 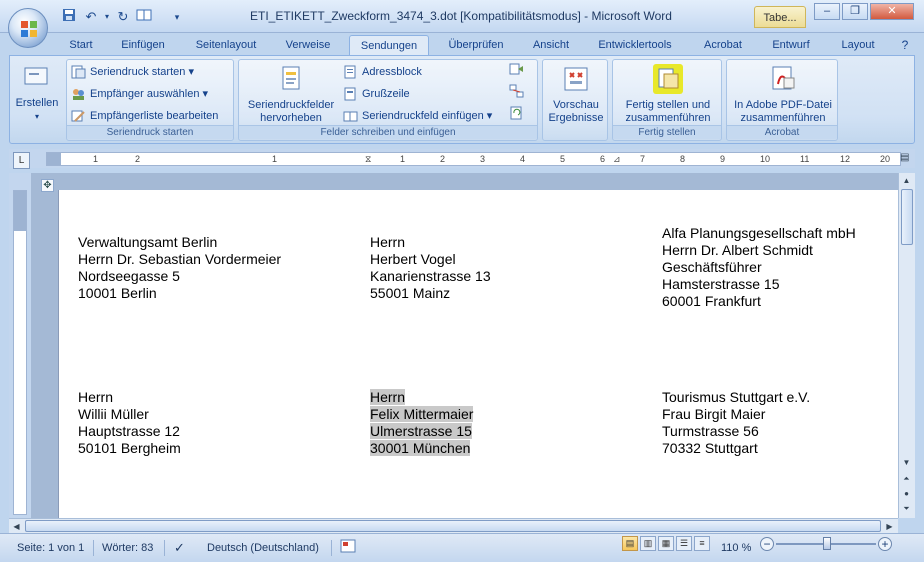 What do you see at coordinates (389, 45) in the screenshot?
I see `tab-sendungen: Sendungen` at bounding box center [389, 45].